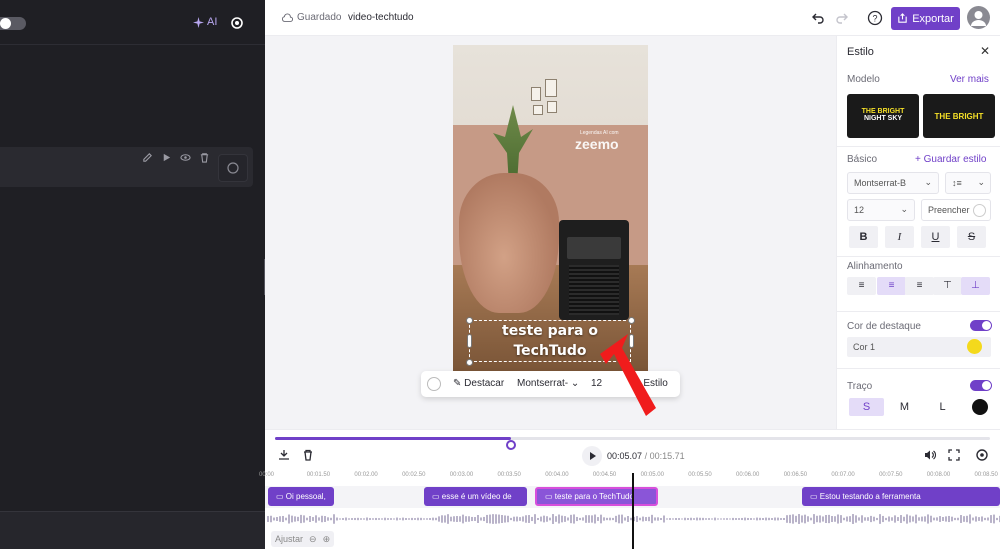 This screenshot has height=549, width=1000. What do you see at coordinates (891, 286) in the screenshot?
I see `align-center-button: ≡` at bounding box center [891, 286].